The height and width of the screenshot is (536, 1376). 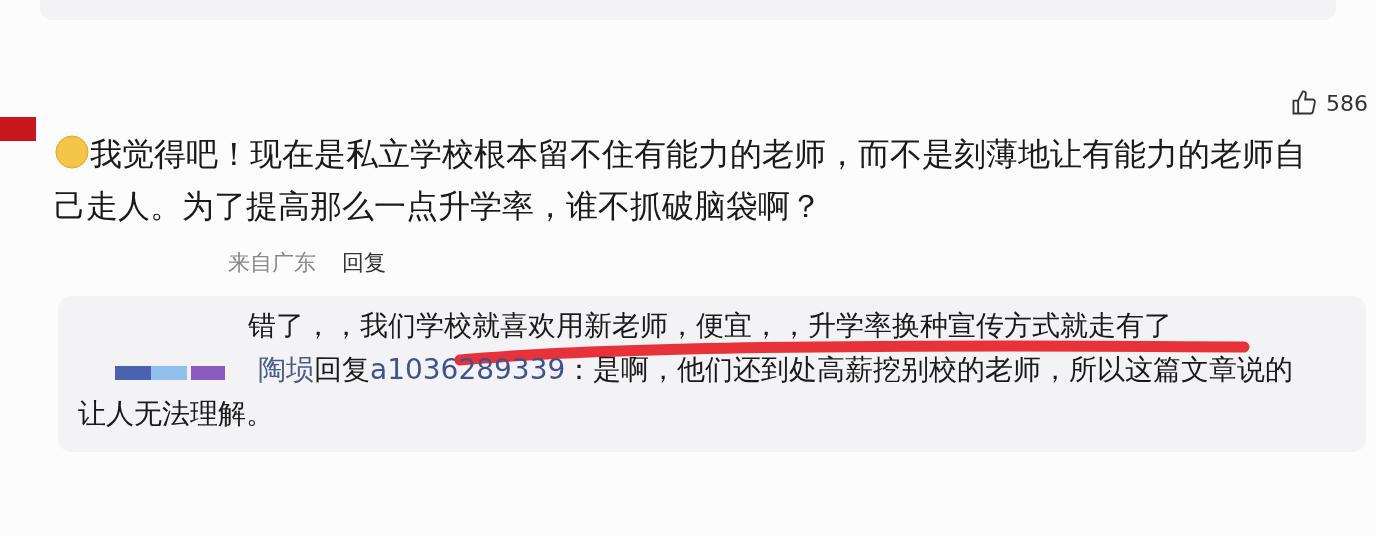 What do you see at coordinates (1304, 103) in the screenshot?
I see `thumbs-up-icon` at bounding box center [1304, 103].